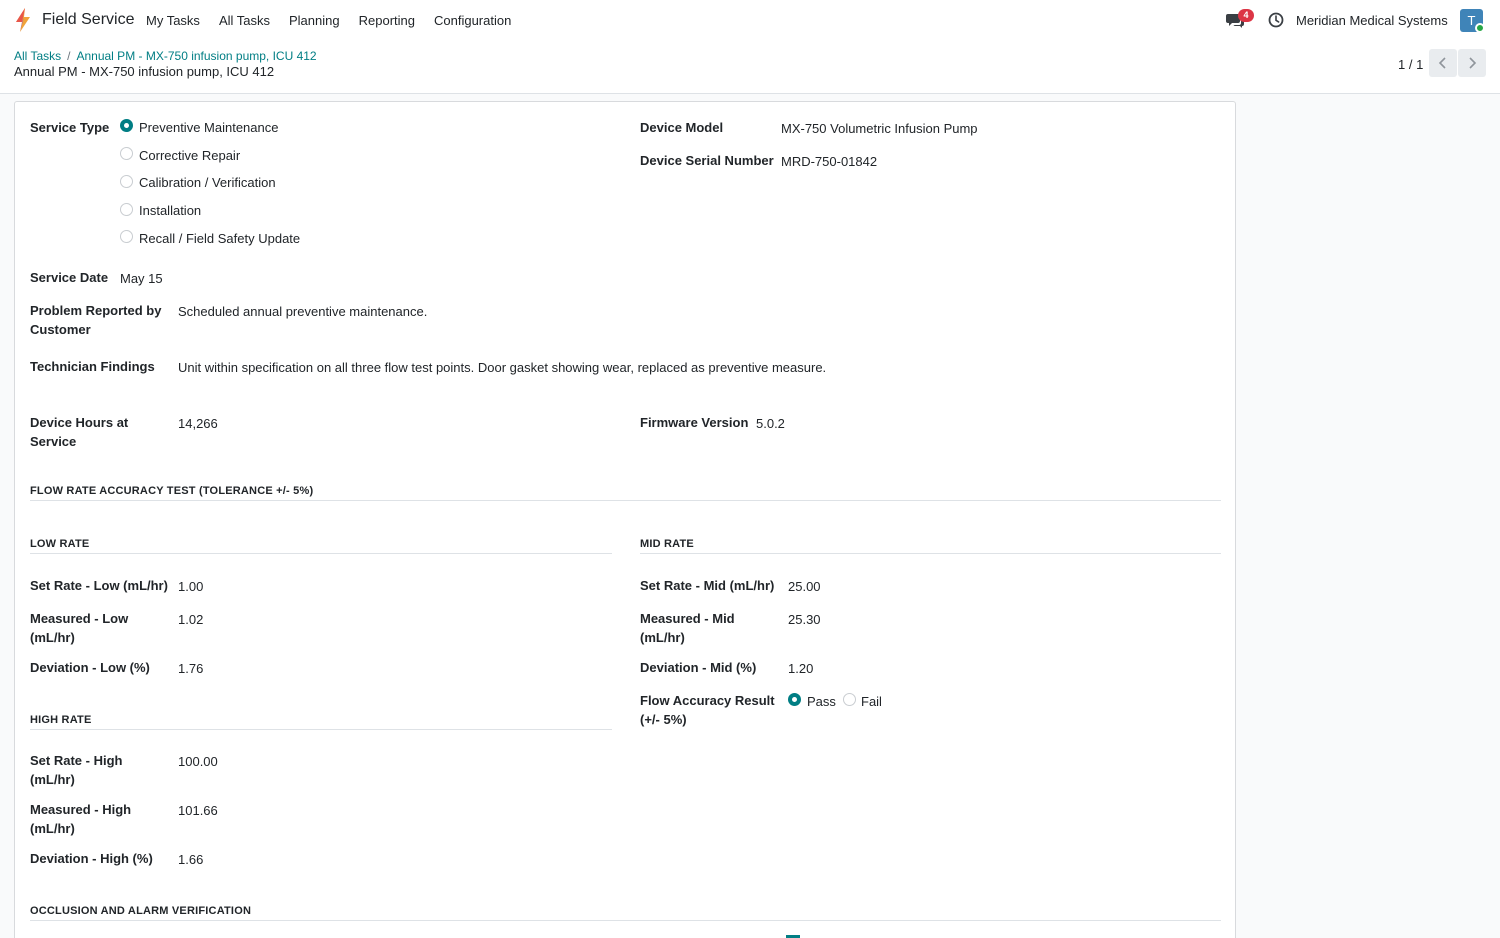 This screenshot has width=1500, height=938. What do you see at coordinates (141, 911) in the screenshot?
I see `occlusion-section-title: OCCLUSION AND ALARM VERIFICATION` at bounding box center [141, 911].